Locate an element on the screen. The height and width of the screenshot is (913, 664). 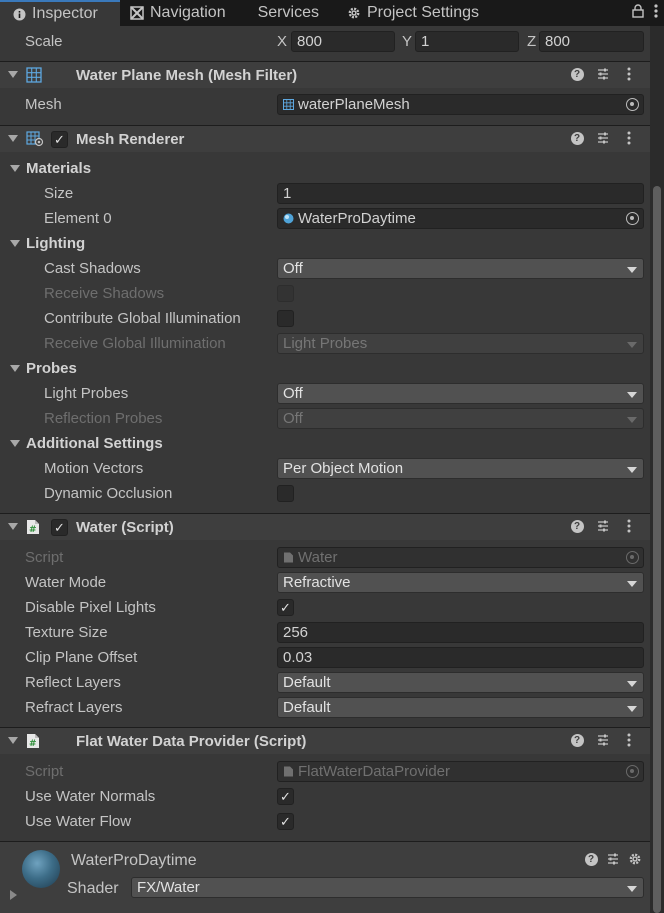
mesh-renderer-foldout-icon is located at coordinates (13, 138).